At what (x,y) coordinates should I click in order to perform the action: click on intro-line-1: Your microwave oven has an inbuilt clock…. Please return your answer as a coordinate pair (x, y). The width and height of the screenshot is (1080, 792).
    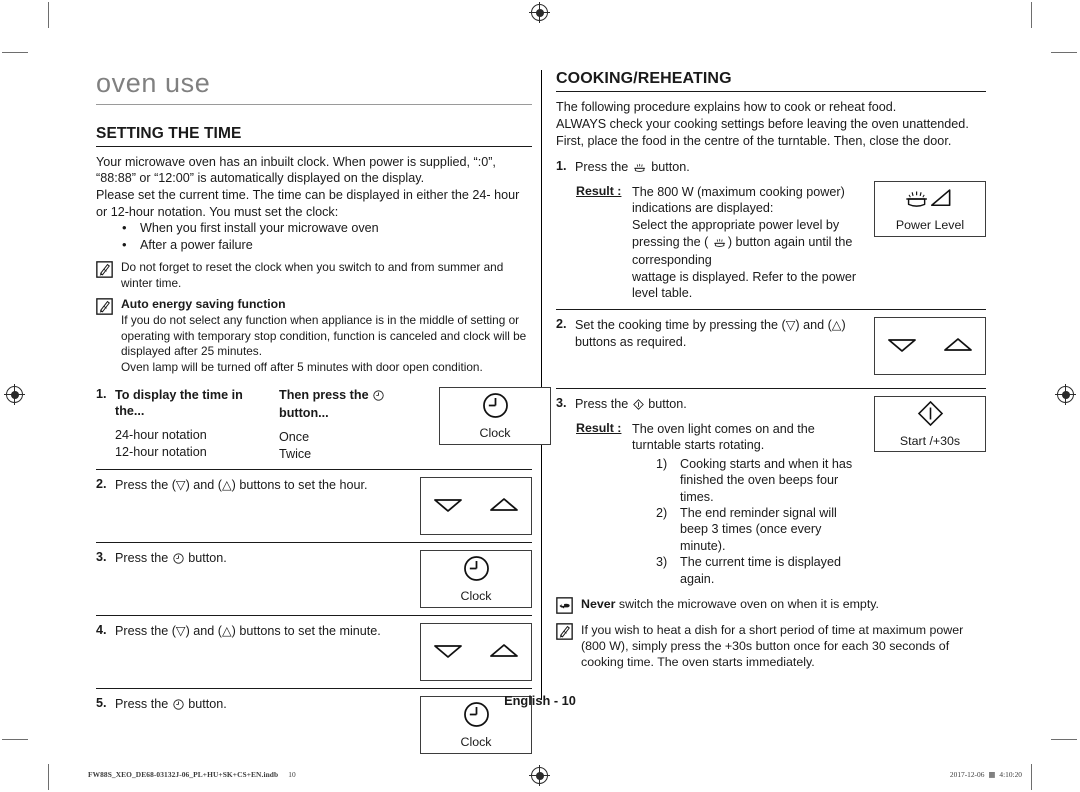
    Looking at the image, I should click on (296, 161).